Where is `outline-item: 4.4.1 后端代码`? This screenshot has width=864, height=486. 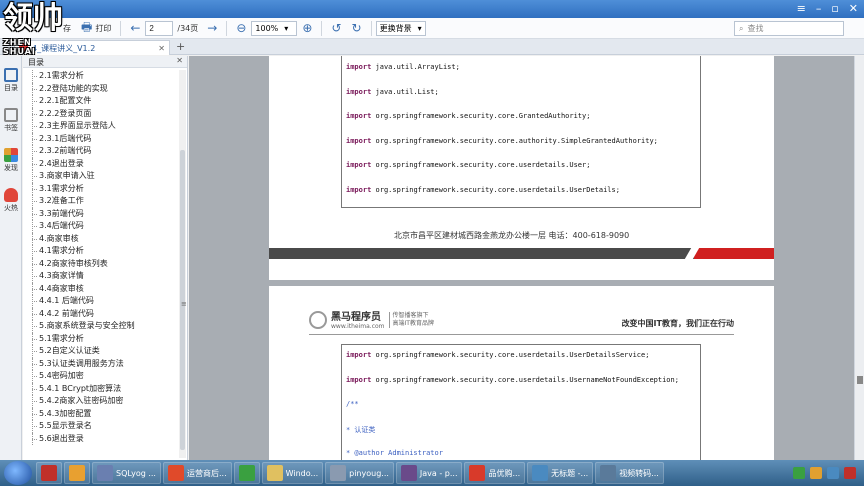 outline-item: 4.4.1 后端代码 is located at coordinates (100, 301).